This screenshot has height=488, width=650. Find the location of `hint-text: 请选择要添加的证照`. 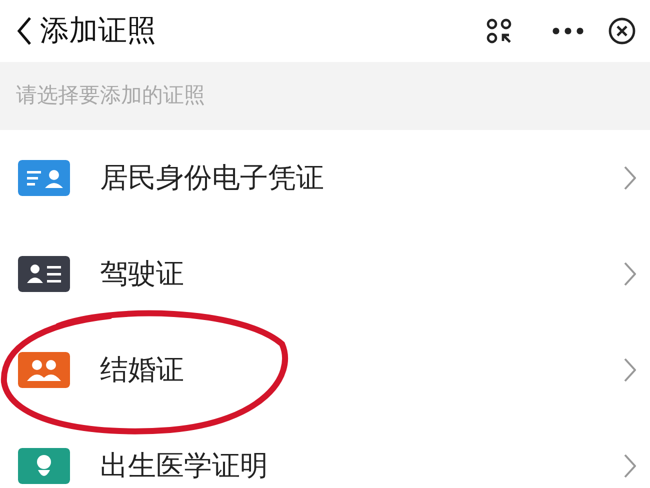

hint-text: 请选择要添加的证照 is located at coordinates (110, 96).